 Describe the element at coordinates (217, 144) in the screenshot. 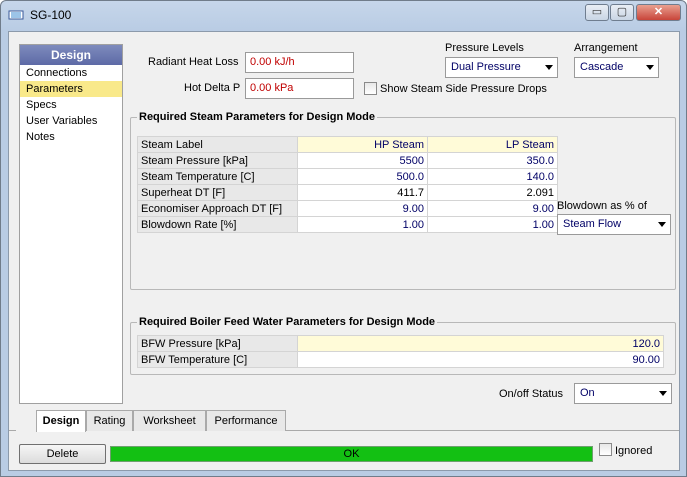

I see `steam-label-header: Steam Label` at that location.